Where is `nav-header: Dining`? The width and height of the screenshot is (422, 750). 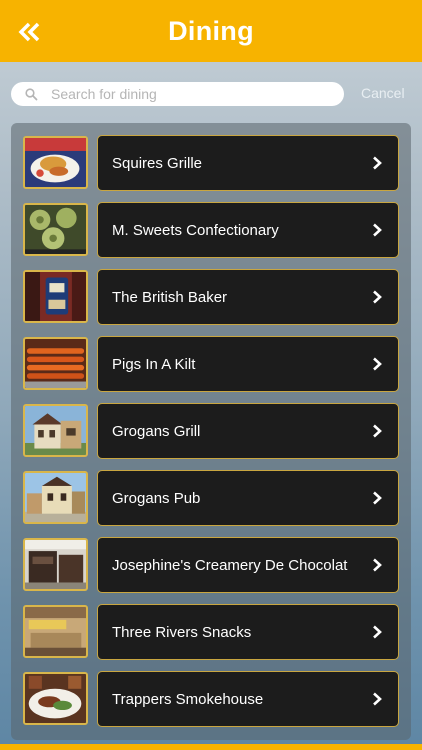
nav-header: Dining is located at coordinates (211, 31).